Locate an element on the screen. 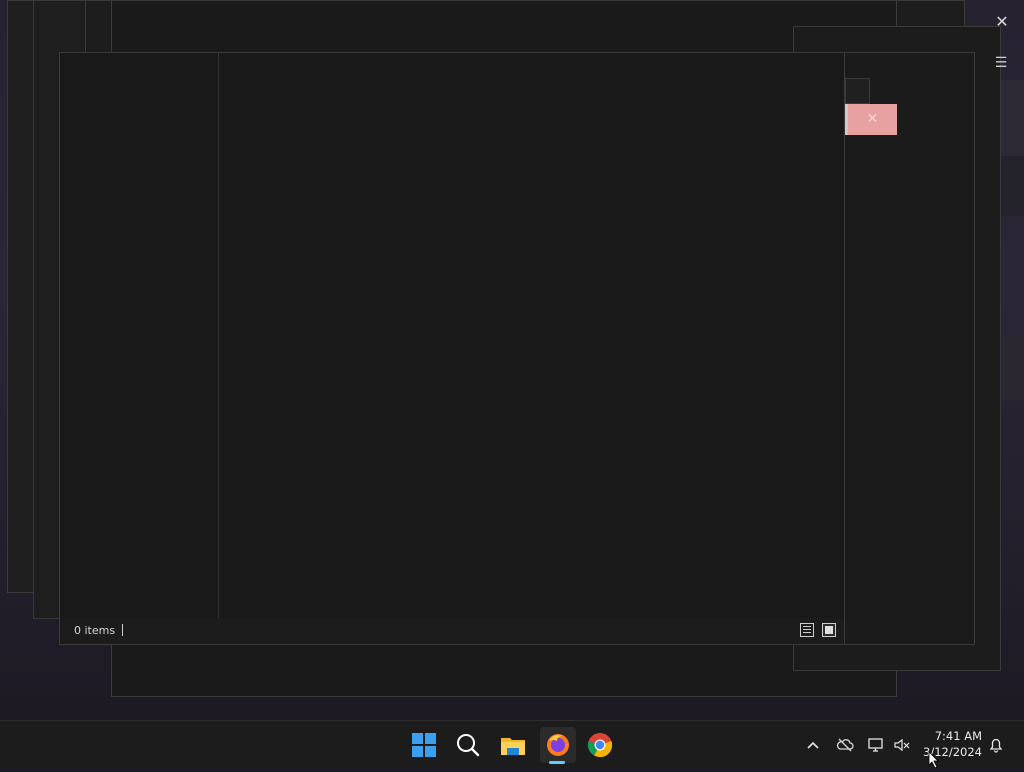 The width and height of the screenshot is (1024, 772). windows-logo-icon is located at coordinates (424, 745).